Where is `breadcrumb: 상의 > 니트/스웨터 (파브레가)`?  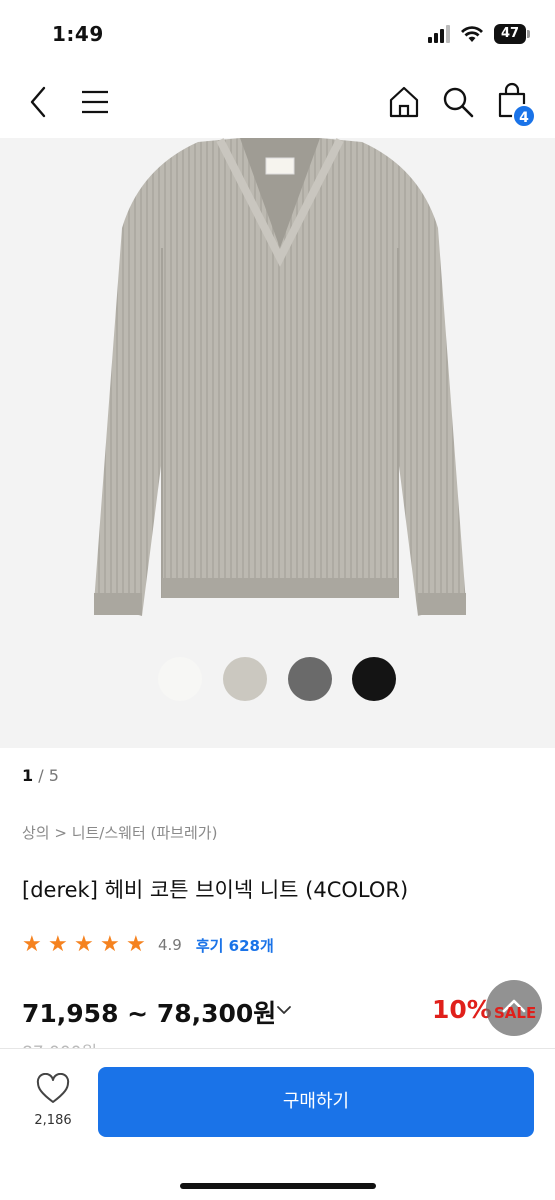 breadcrumb: 상의 > 니트/스웨터 (파브레가) is located at coordinates (119, 832).